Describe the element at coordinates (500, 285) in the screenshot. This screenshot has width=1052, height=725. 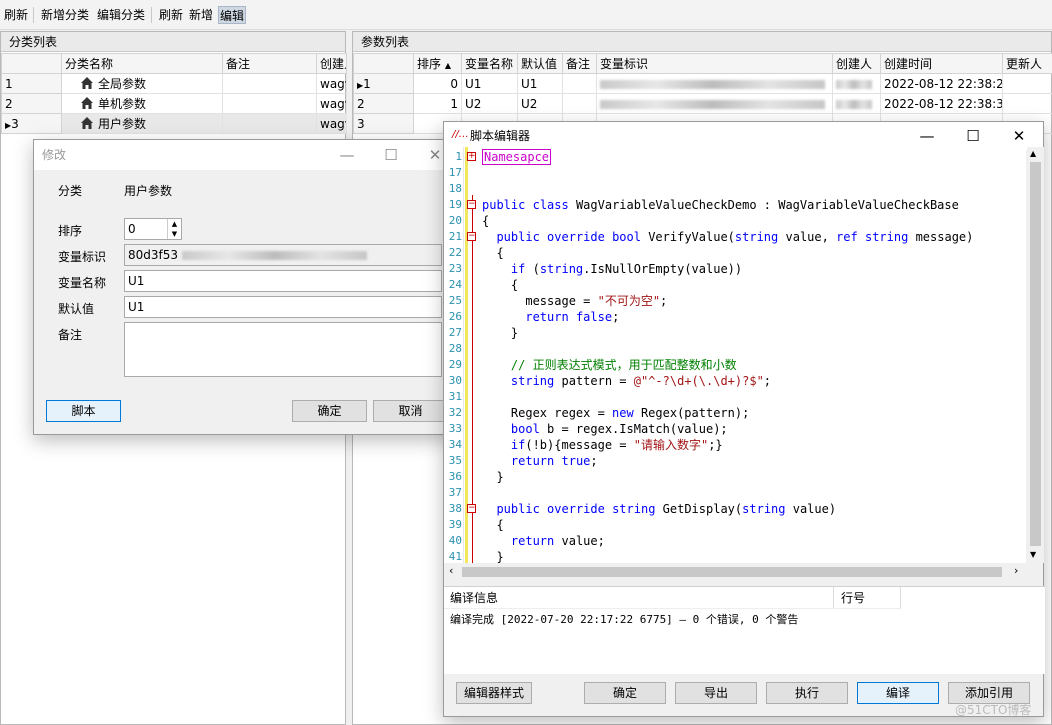
I see `code-line: {` at that location.